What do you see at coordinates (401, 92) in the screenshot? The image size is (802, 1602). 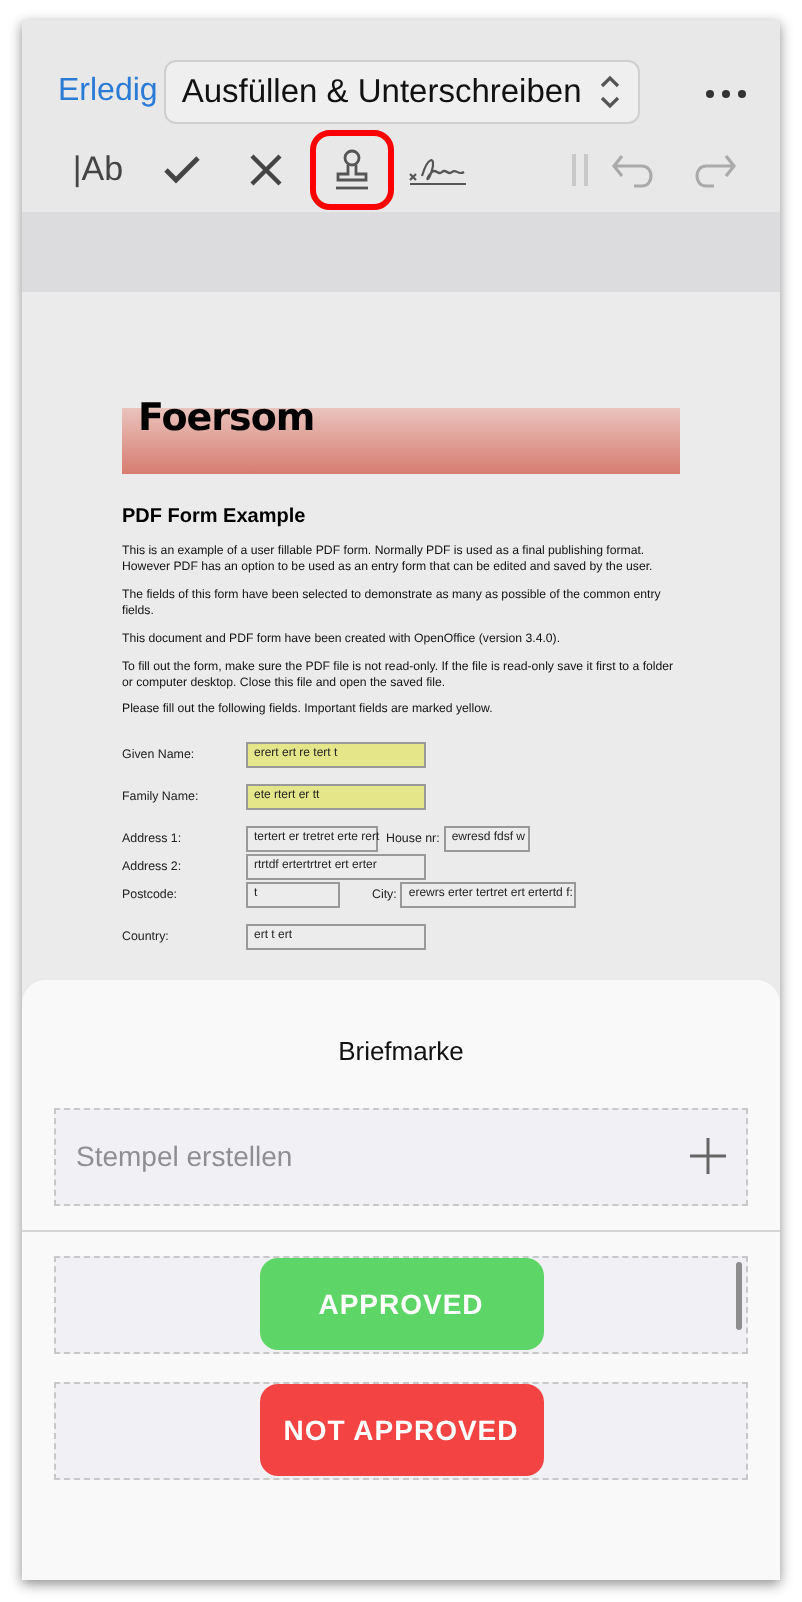 I see `mode-dropdown: Ausfüllen & Unterschreiben` at bounding box center [401, 92].